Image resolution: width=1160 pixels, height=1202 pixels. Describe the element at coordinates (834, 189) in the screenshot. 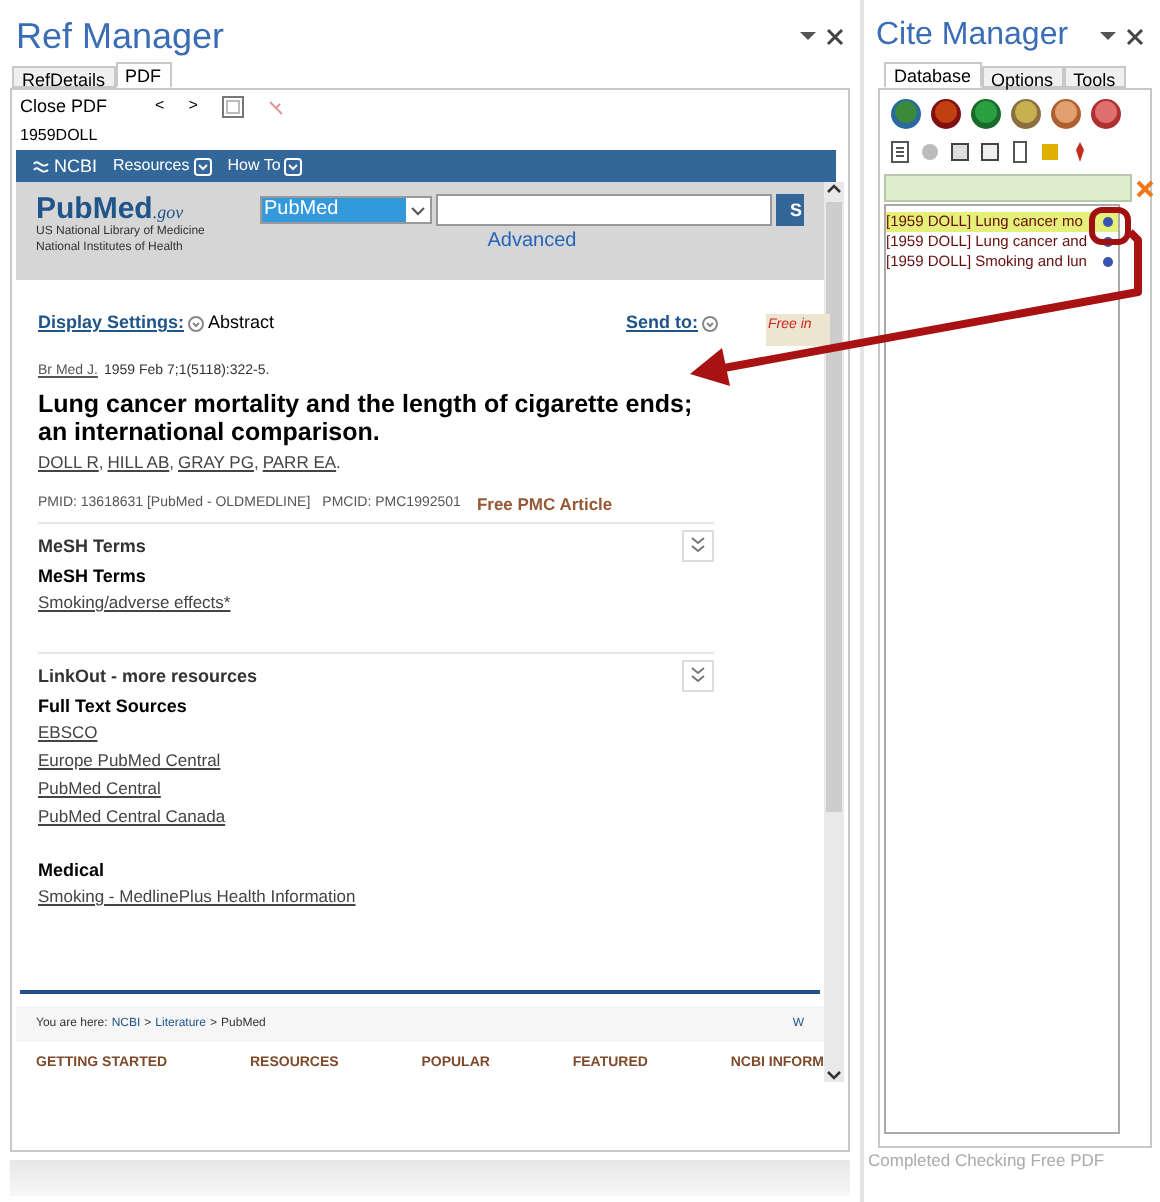

I see `scroll-up-icon` at that location.